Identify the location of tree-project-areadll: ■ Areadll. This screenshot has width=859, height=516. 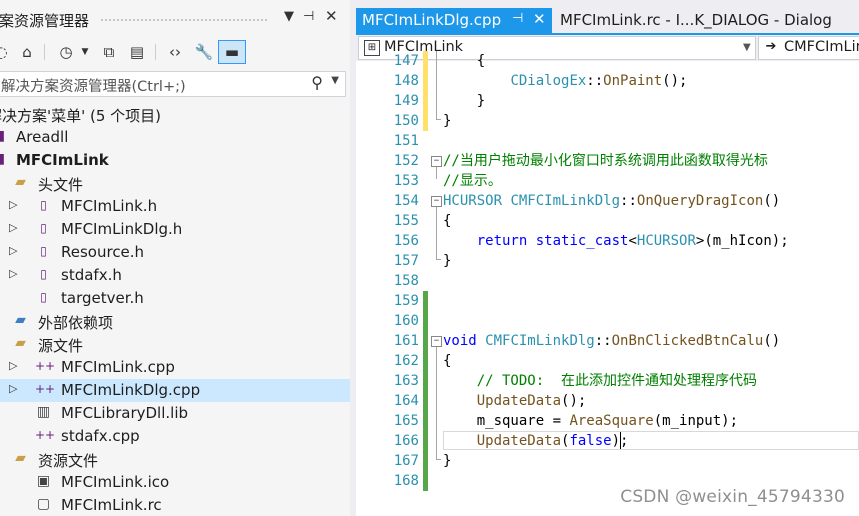
(175, 137).